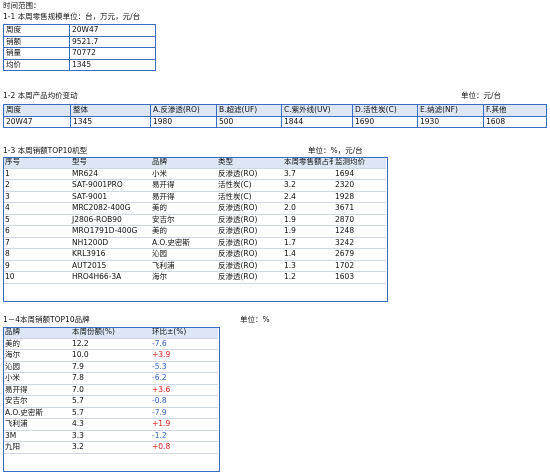 Image resolution: width=550 pixels, height=472 pixels. I want to click on top10-models-cell: 3242, so click(359, 243).